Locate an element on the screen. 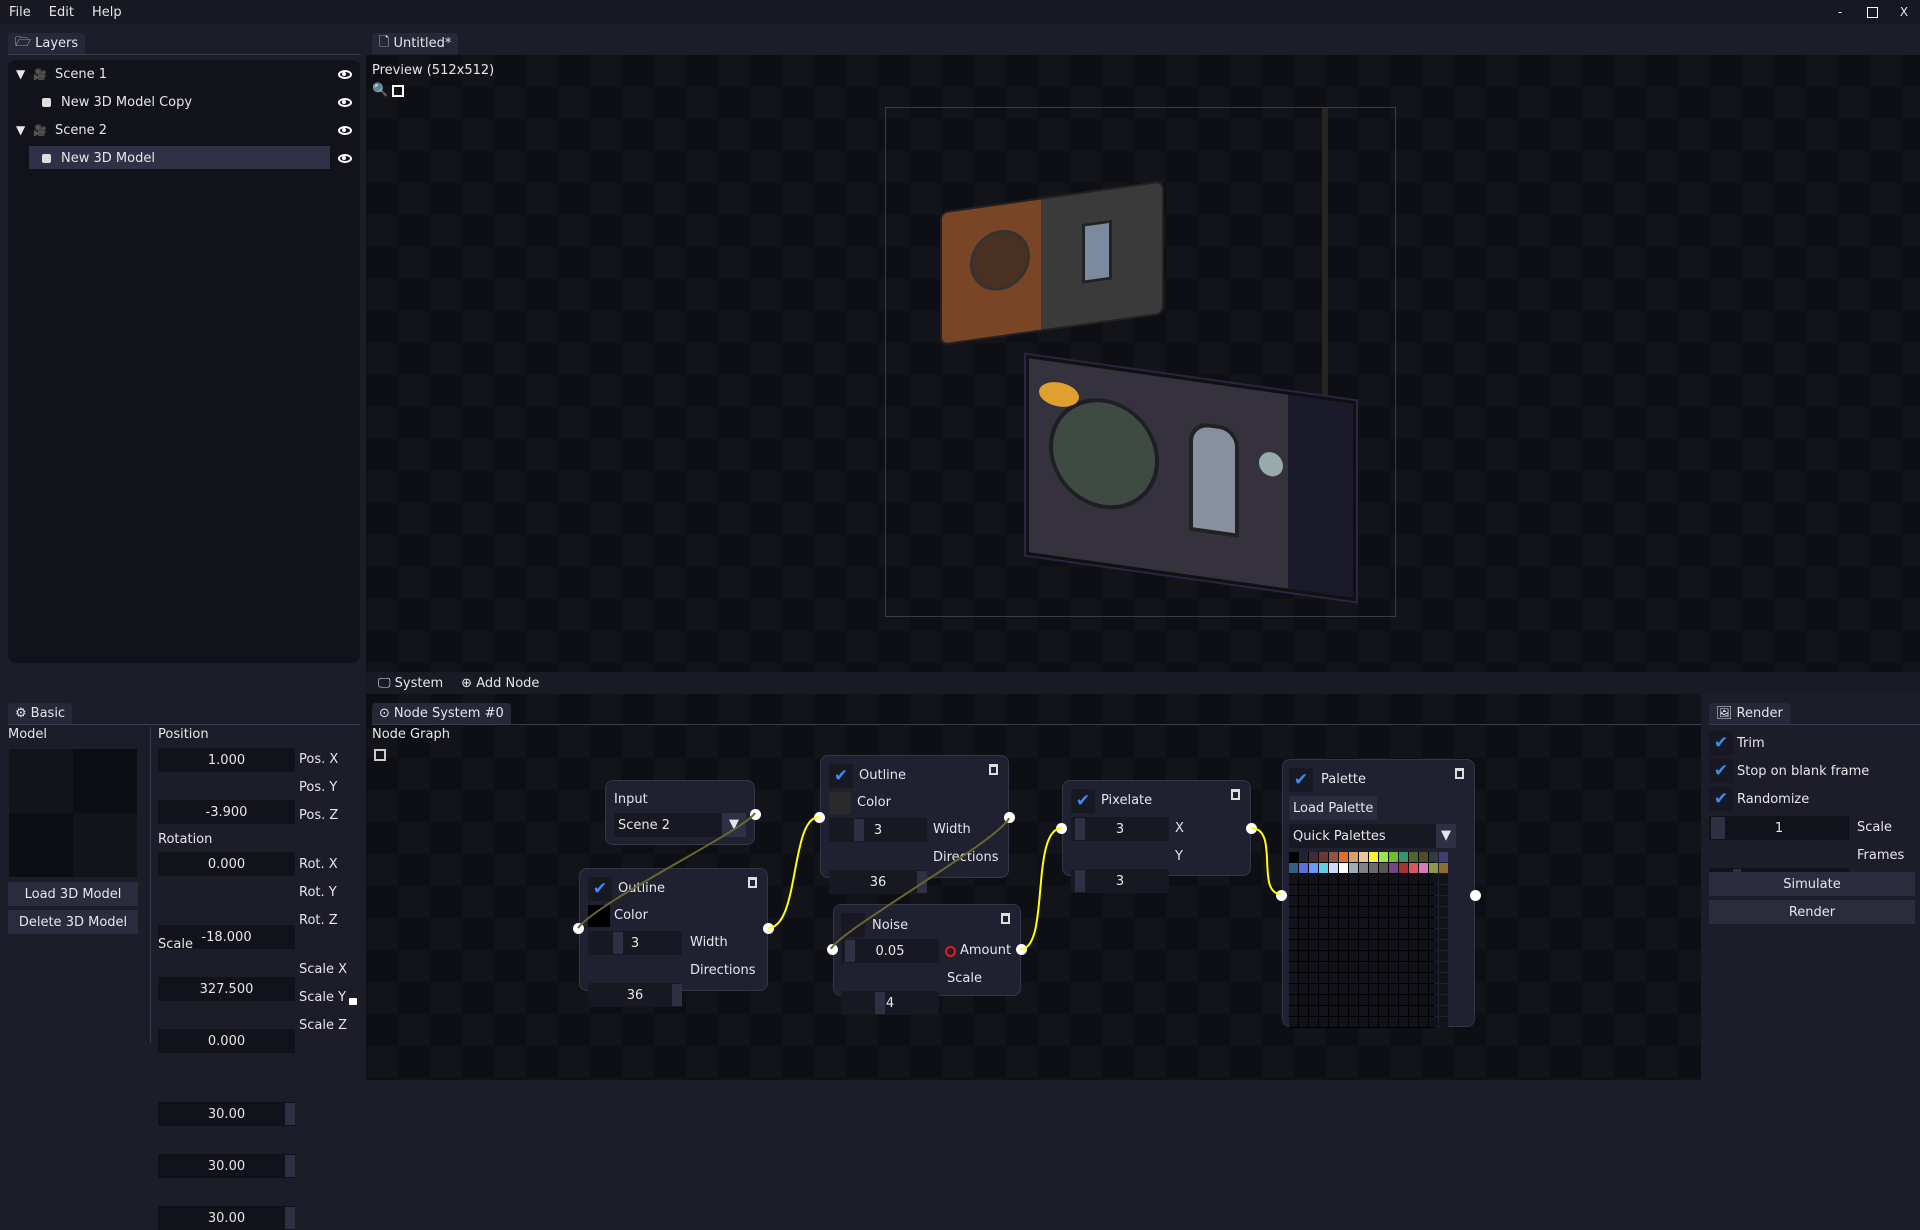  stop-on-blank-checkbox: ✔ Stop on blank frame is located at coordinates (1789, 771).